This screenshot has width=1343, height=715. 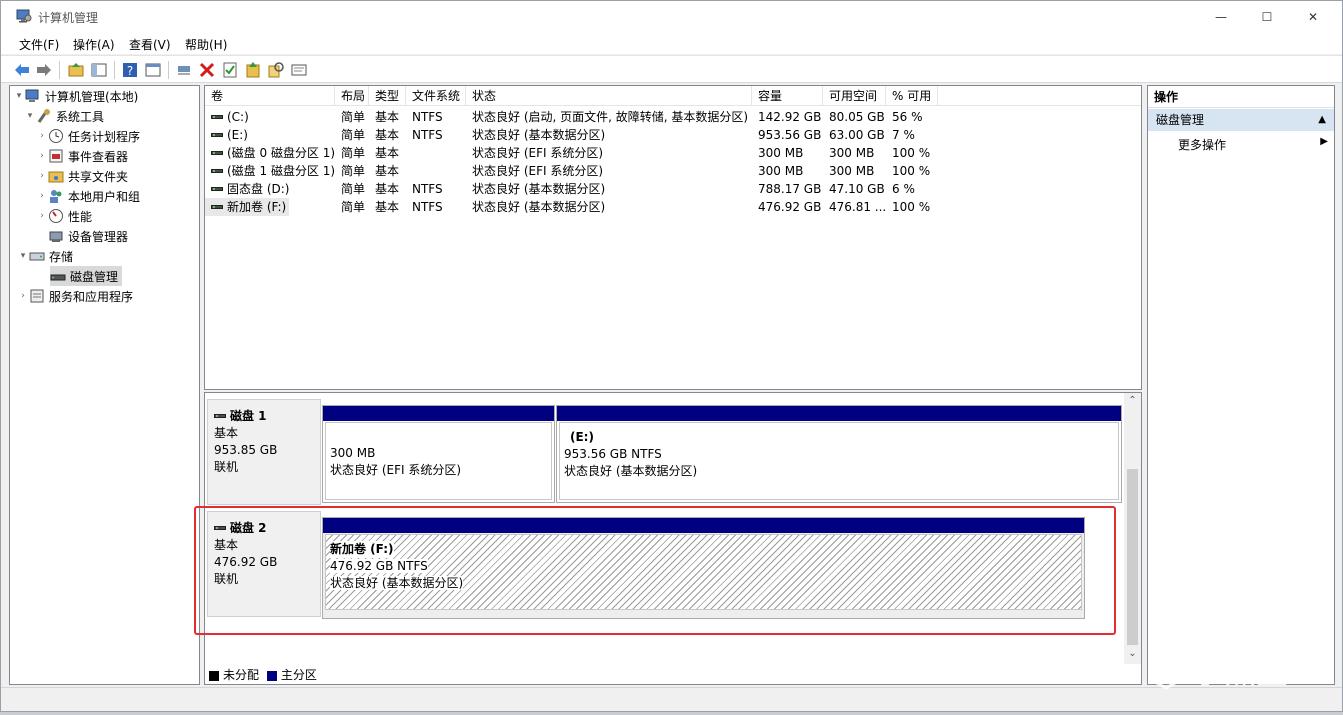 I want to click on partition-e: (E:) 953.56 GB NTFS 状态良好 (基本数据分区), so click(x=839, y=454).